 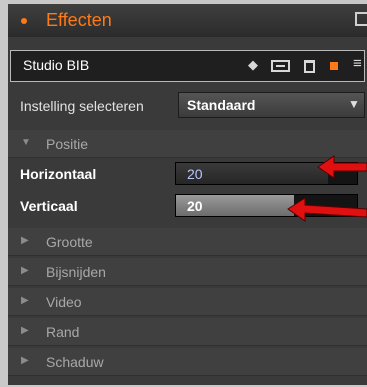 What do you see at coordinates (187, 66) in the screenshot?
I see `studio-bar: Studio BIB ◆ ≡` at bounding box center [187, 66].